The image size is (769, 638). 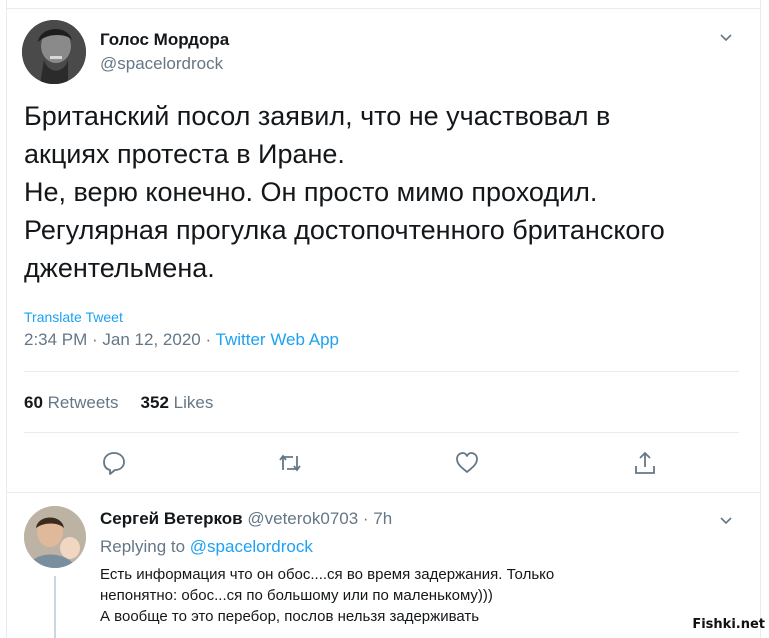 I want to click on likes-label: Likes, so click(x=193, y=402).